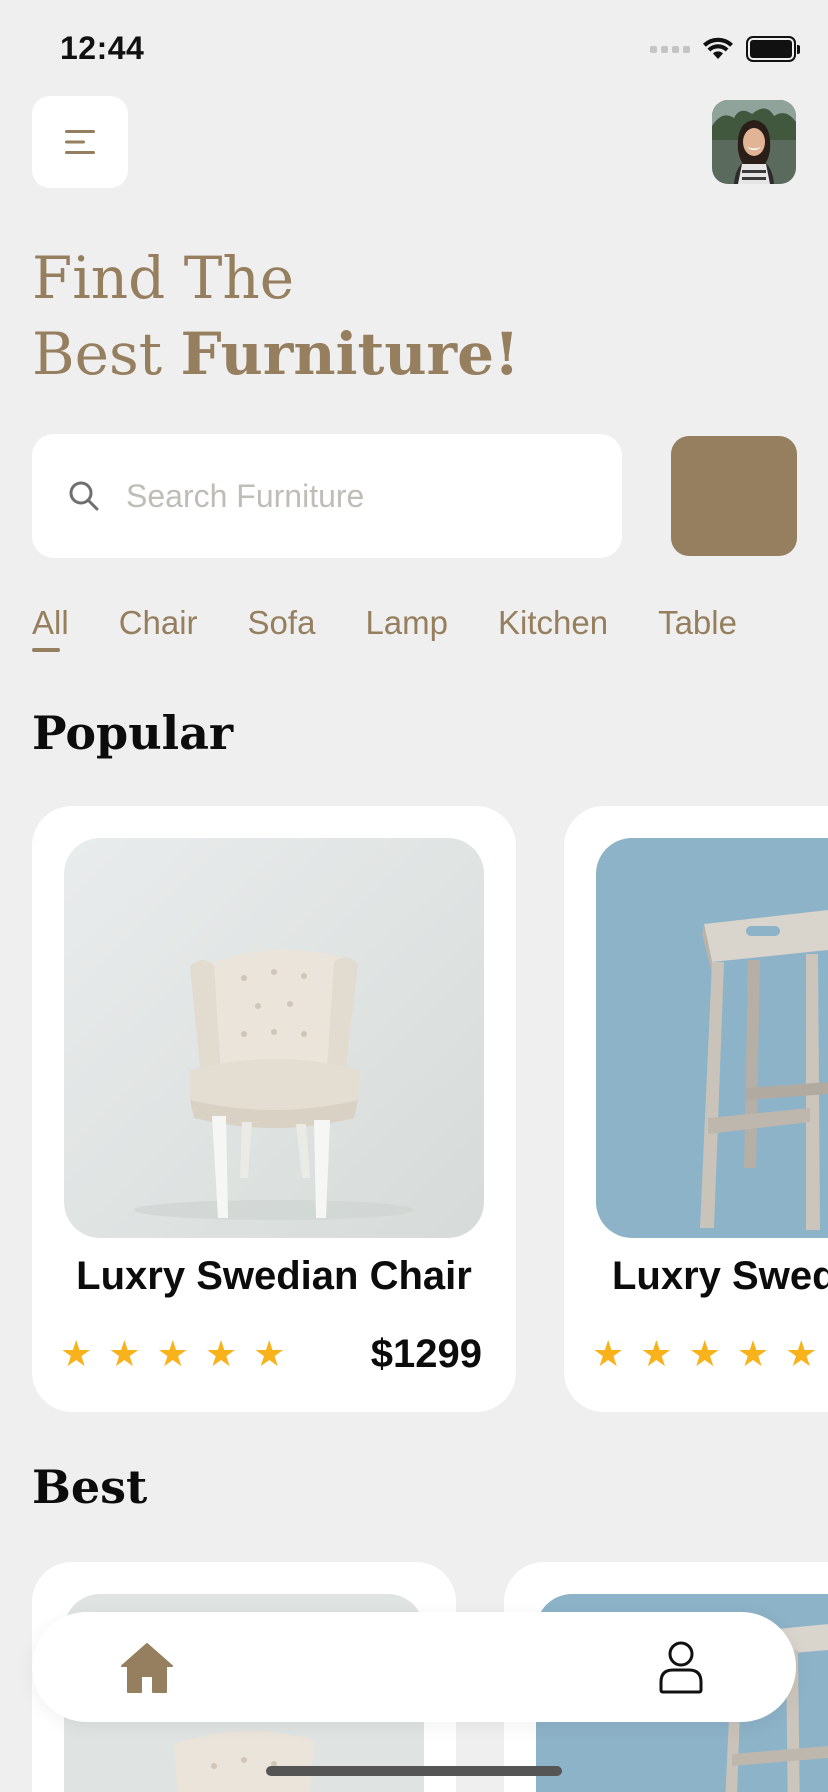 This screenshot has width=828, height=1792. Describe the element at coordinates (670, 49) in the screenshot. I see `cellular-signal-icon` at that location.